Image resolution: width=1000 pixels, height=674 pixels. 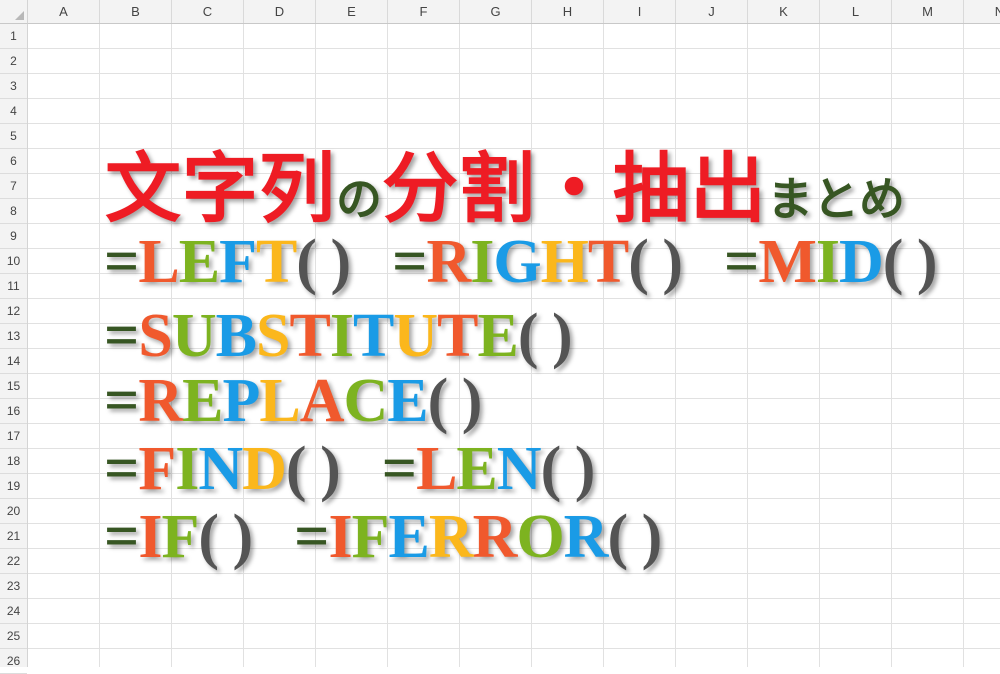 What do you see at coordinates (13, 561) in the screenshot?
I see `row-header-22: 22` at bounding box center [13, 561].